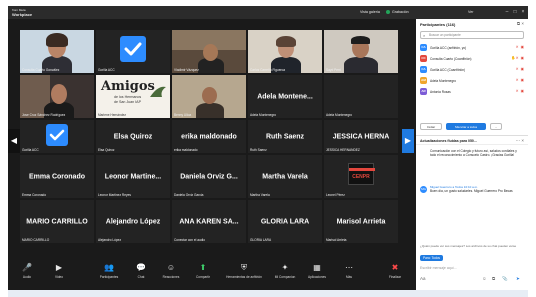 The width and height of the screenshot is (536, 297). Describe the element at coordinates (133, 136) in the screenshot. I see `video-tile: Elsa Quiroz Elsa Quiroz` at that location.